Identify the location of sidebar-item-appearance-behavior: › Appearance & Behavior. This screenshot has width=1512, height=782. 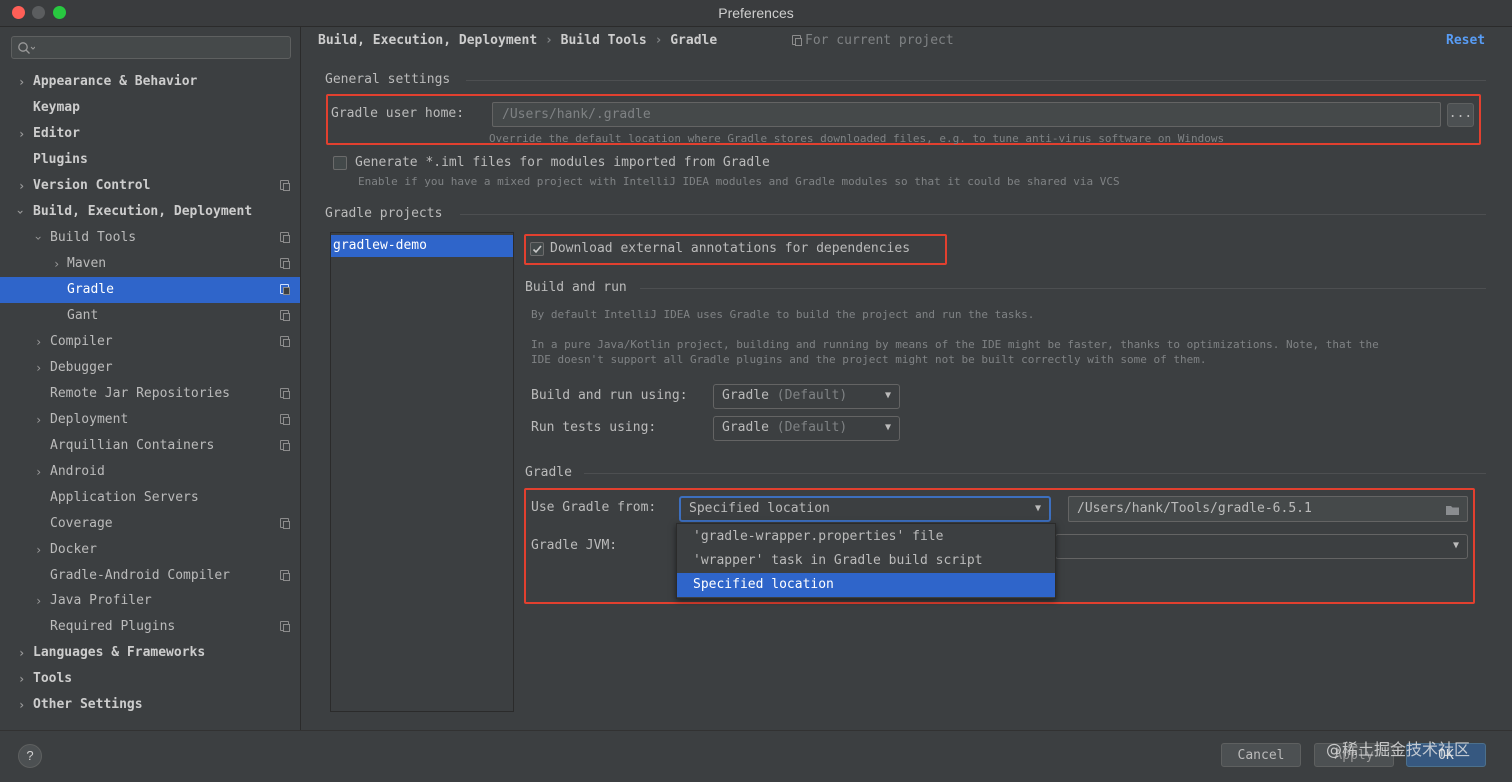
(150, 82).